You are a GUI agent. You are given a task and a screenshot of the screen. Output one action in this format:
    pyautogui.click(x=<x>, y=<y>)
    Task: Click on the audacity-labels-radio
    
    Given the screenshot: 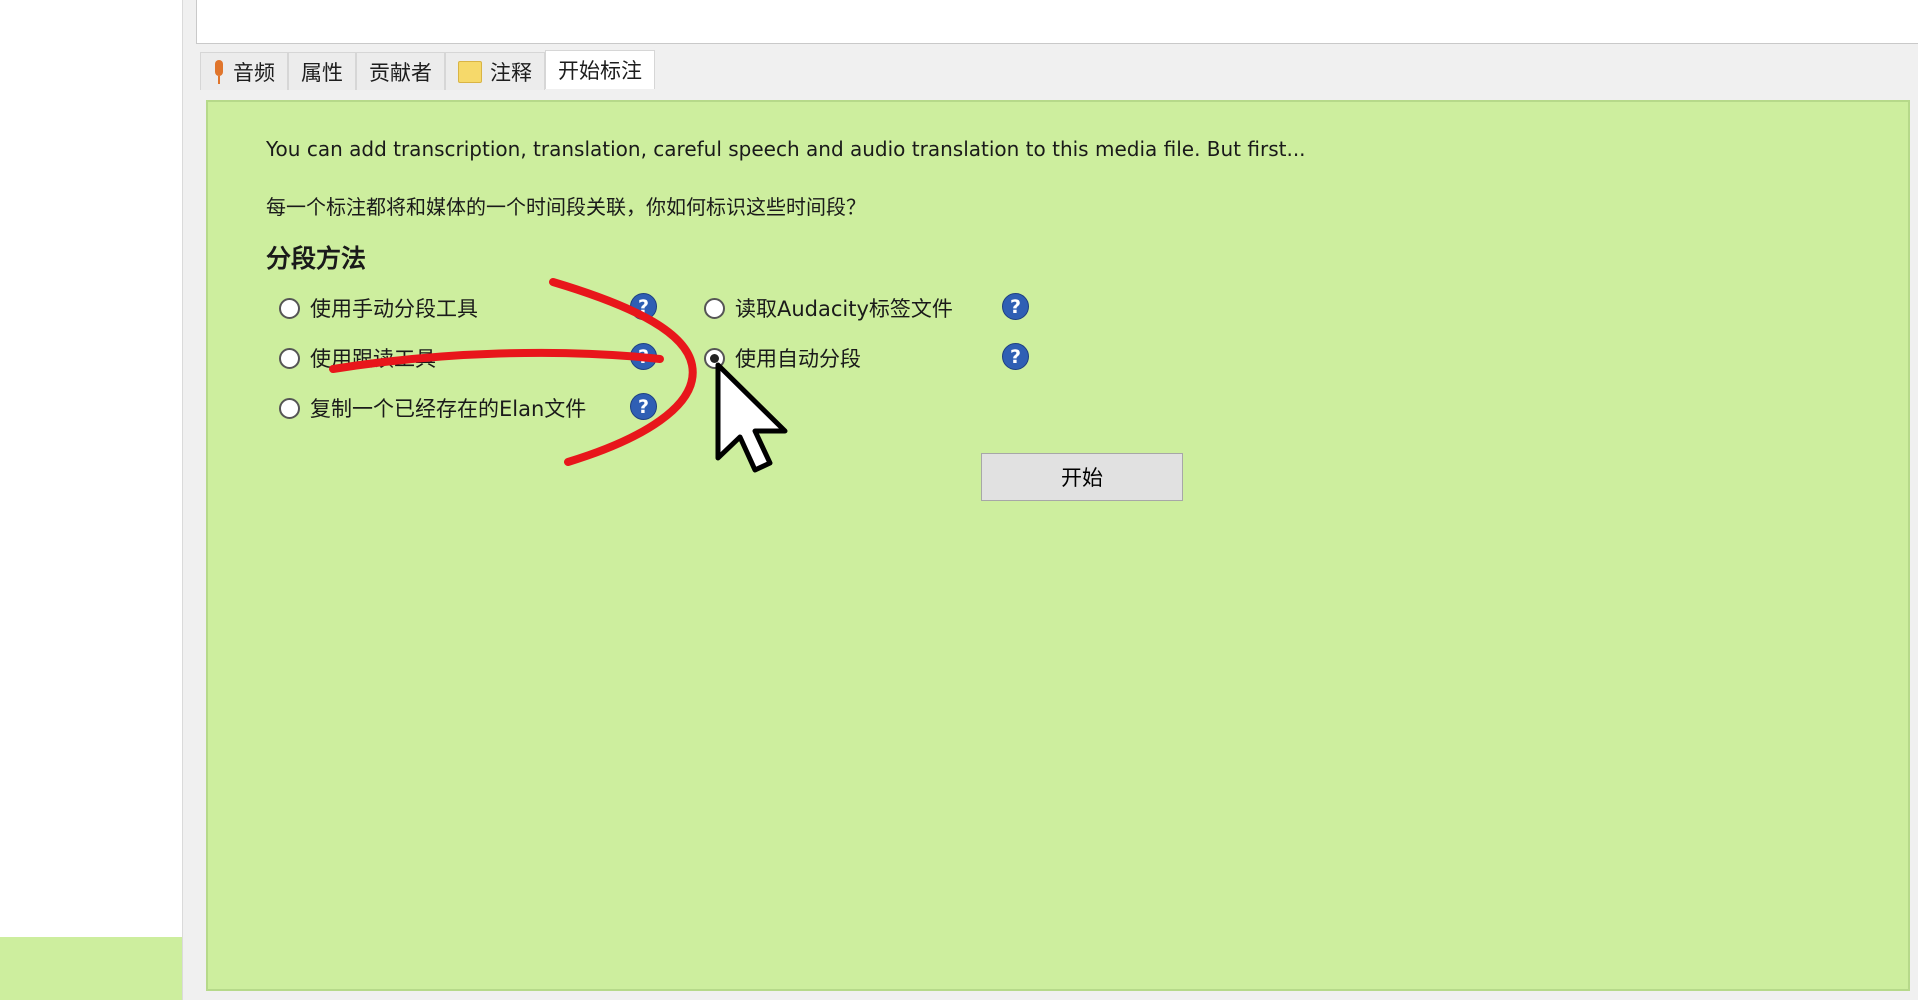 What is the action you would take?
    pyautogui.click(x=714, y=308)
    